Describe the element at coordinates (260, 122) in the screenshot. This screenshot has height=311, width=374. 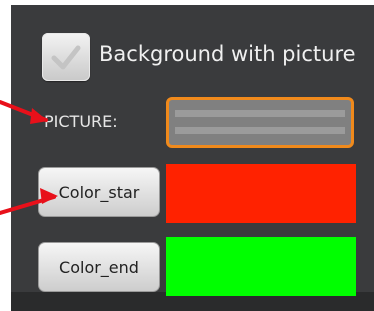
I see `picture-field` at that location.